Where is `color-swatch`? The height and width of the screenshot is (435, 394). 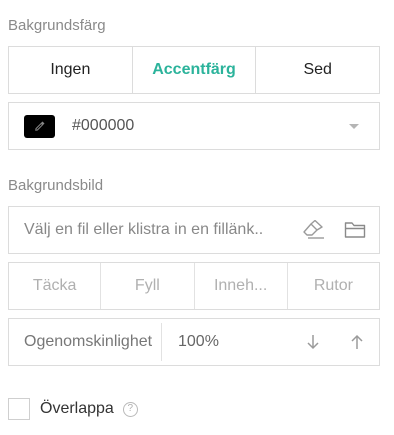 color-swatch is located at coordinates (39, 126).